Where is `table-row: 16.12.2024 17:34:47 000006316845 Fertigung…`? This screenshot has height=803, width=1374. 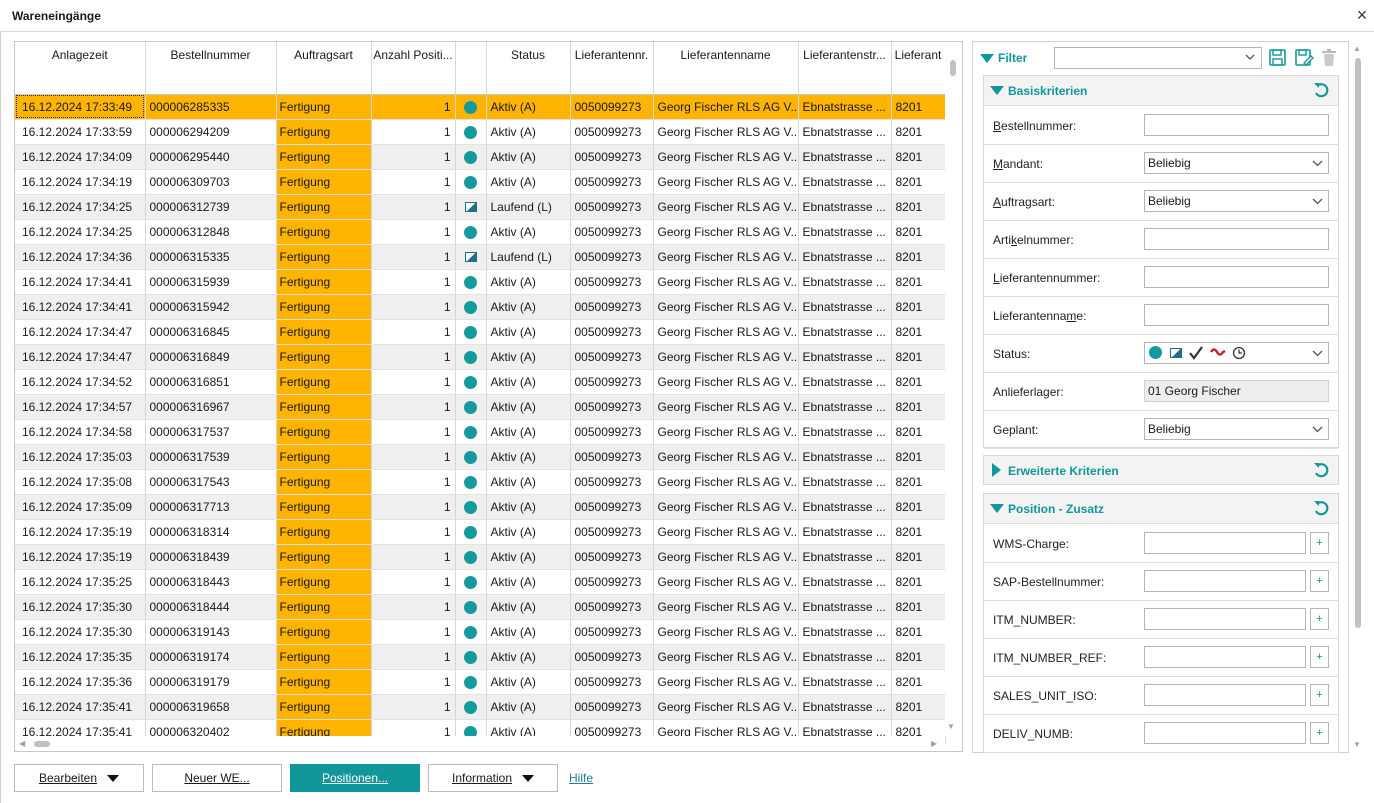
table-row: 16.12.2024 17:34:47 000006316845 Fertigung… is located at coordinates (480, 332).